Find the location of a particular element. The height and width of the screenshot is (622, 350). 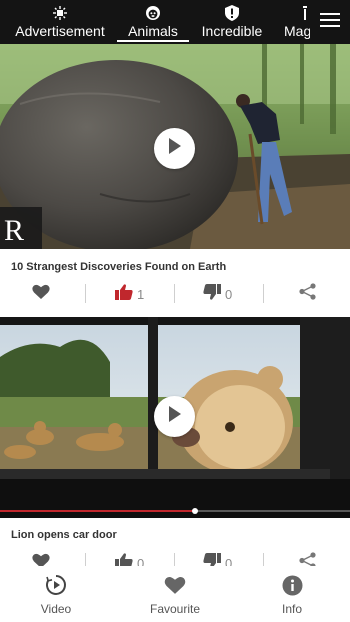

video-actions: 1 0 is located at coordinates (175, 294).